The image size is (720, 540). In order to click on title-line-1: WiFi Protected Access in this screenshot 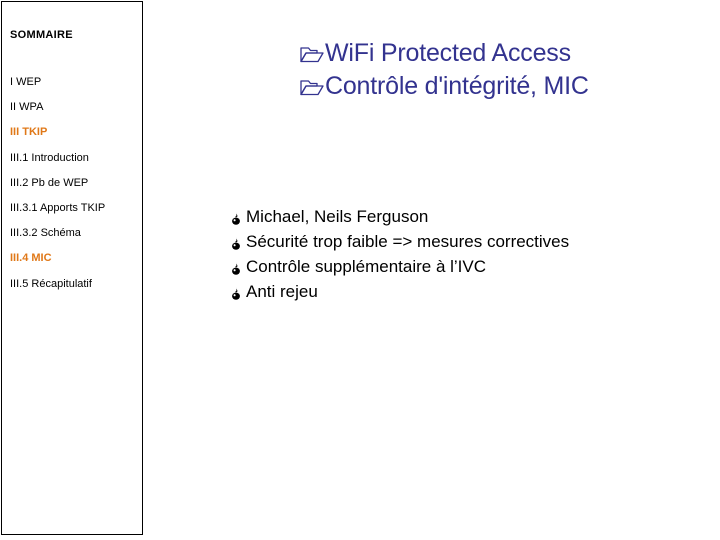, I will do `click(500, 54)`.